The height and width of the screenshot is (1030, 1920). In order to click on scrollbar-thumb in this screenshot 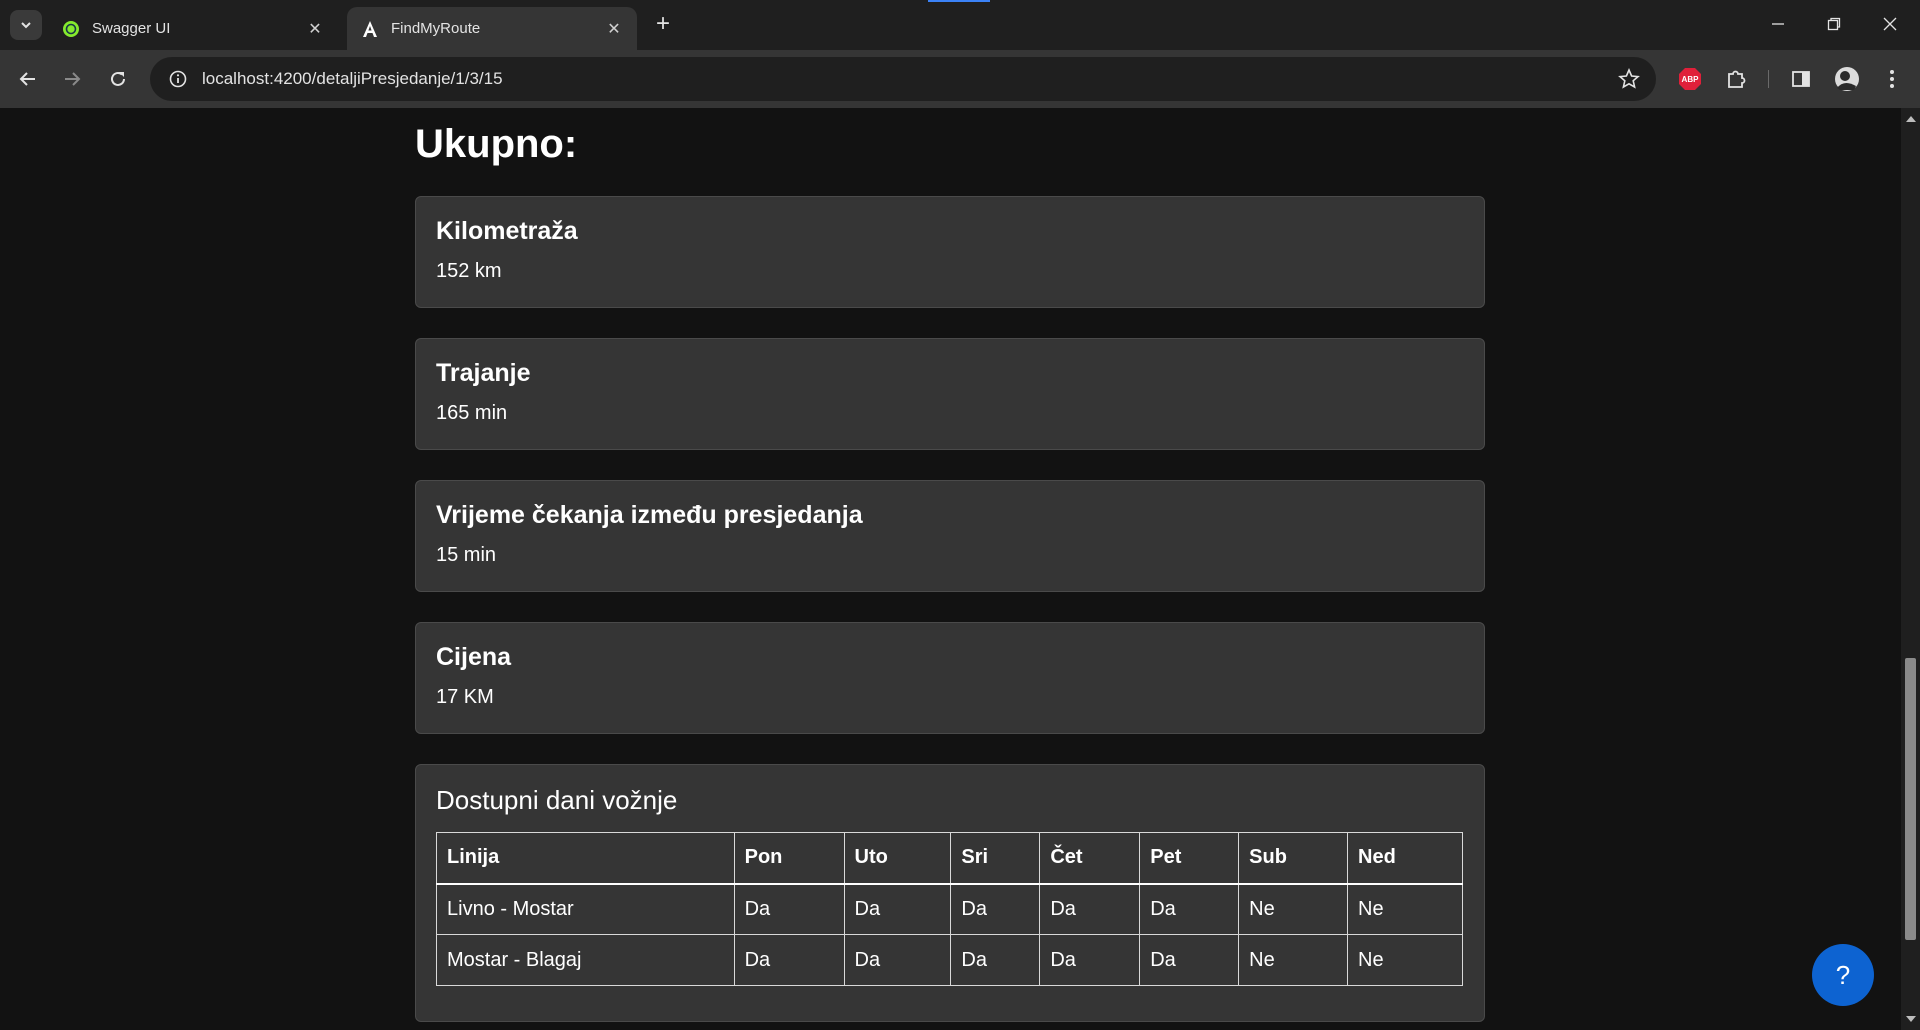, I will do `click(1910, 799)`.